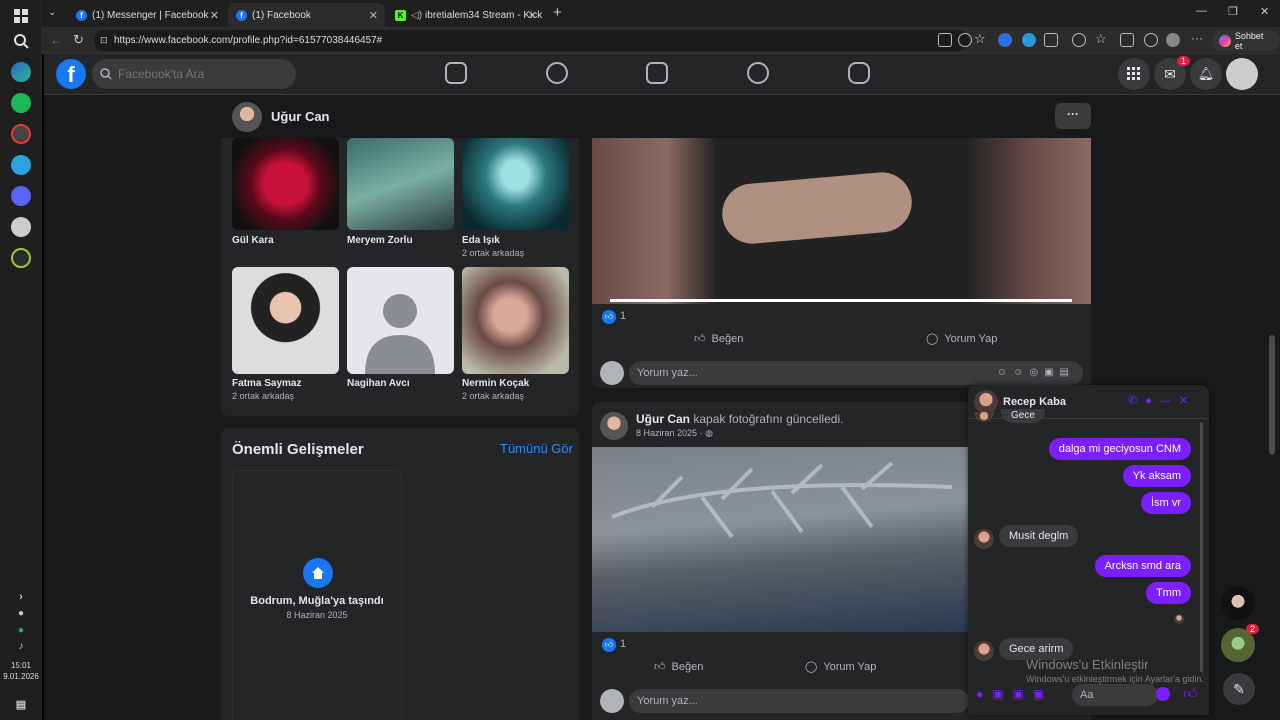  Describe the element at coordinates (266, 383) in the screenshot. I see `friend-name: Fatma Saymaz` at that location.